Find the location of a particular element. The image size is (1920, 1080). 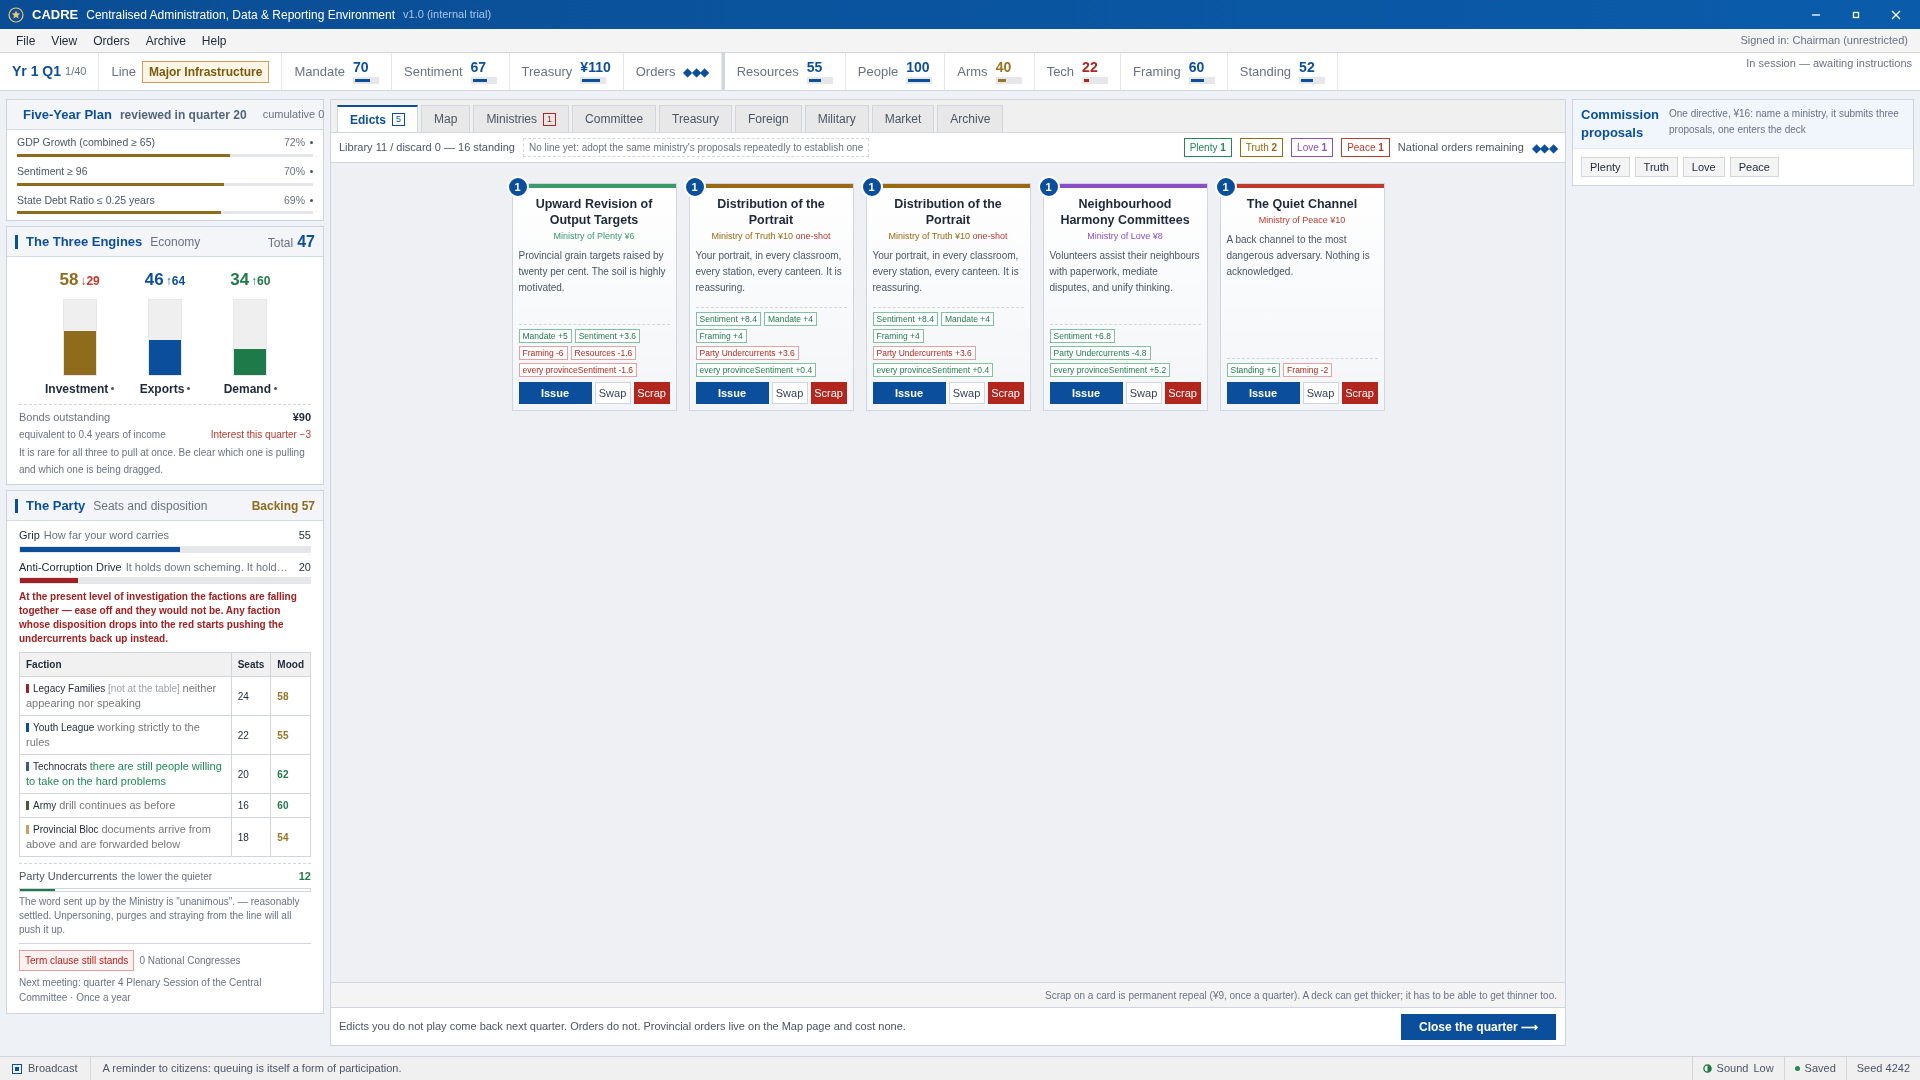

stat-label: Standing is located at coordinates (1265, 71).